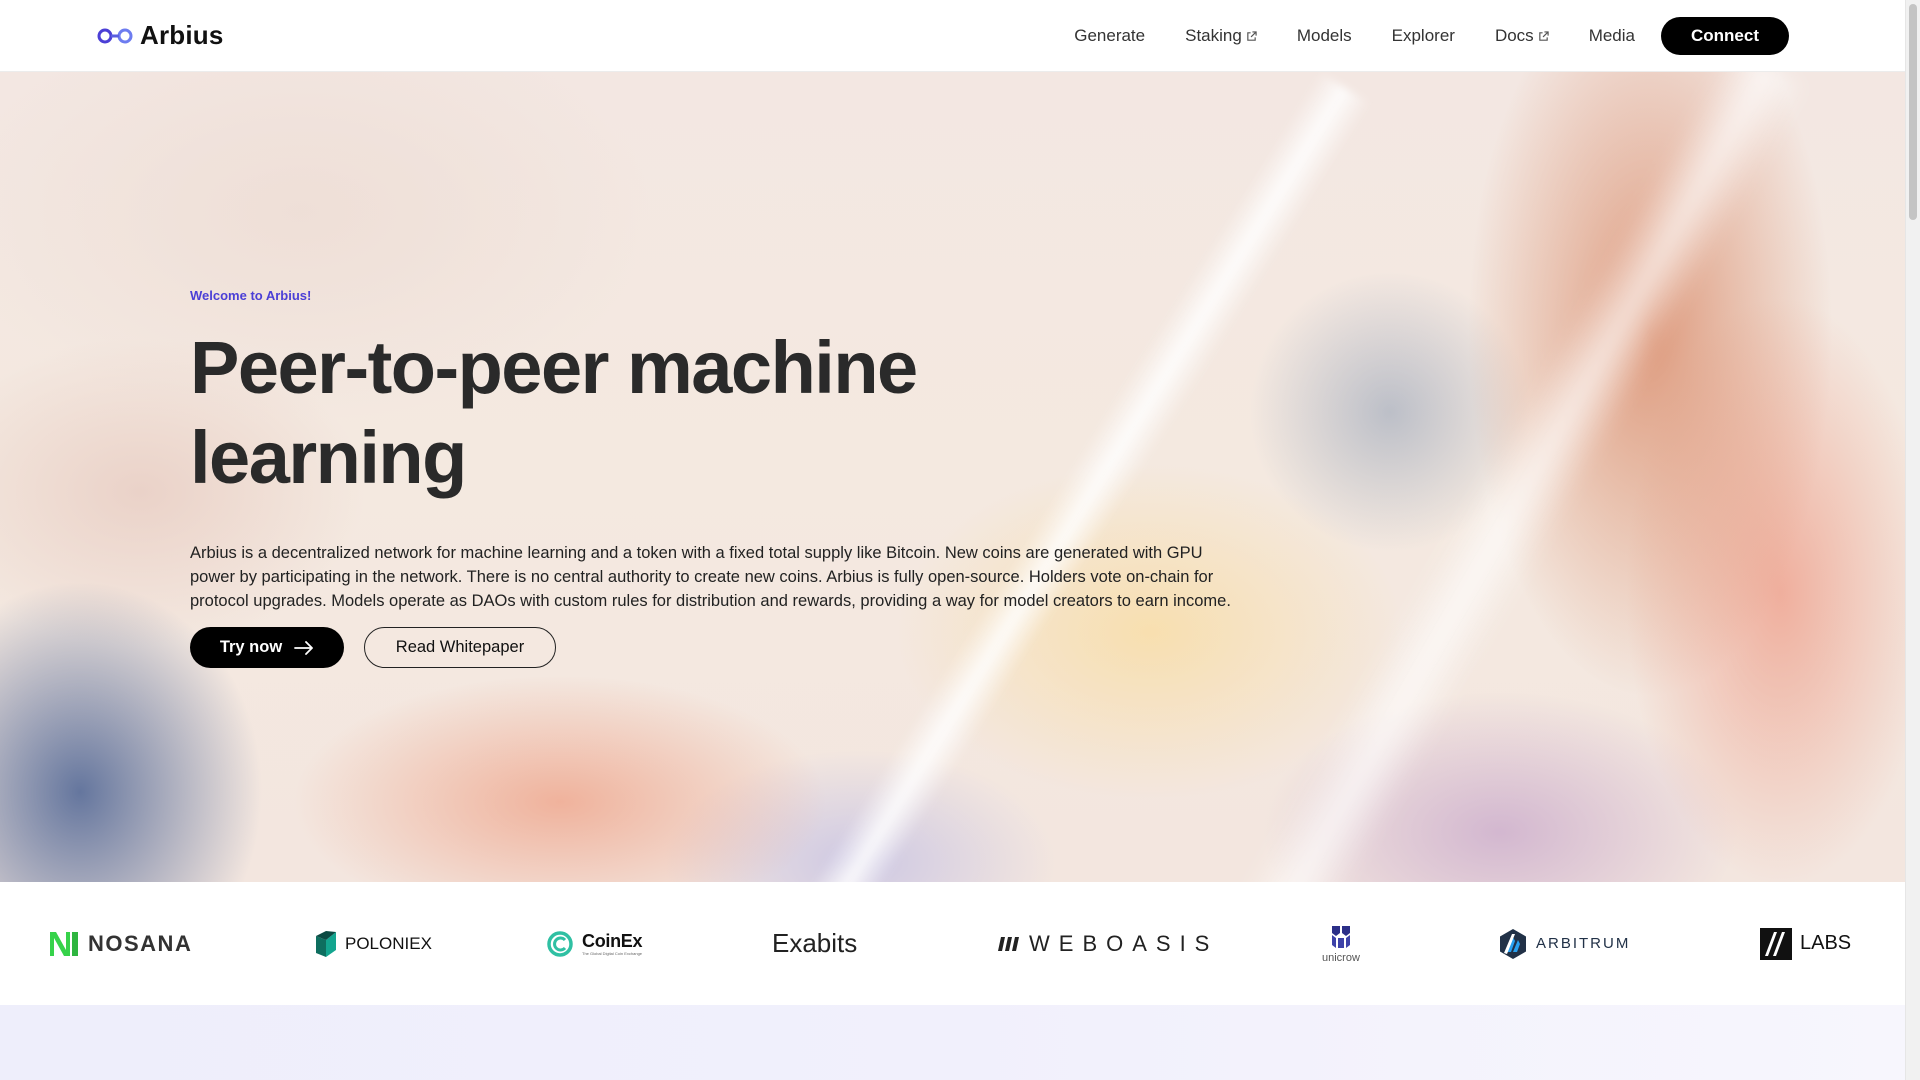 This screenshot has width=1920, height=1080. I want to click on arbitrum-wordmark: ARBITRUM, so click(1583, 943).